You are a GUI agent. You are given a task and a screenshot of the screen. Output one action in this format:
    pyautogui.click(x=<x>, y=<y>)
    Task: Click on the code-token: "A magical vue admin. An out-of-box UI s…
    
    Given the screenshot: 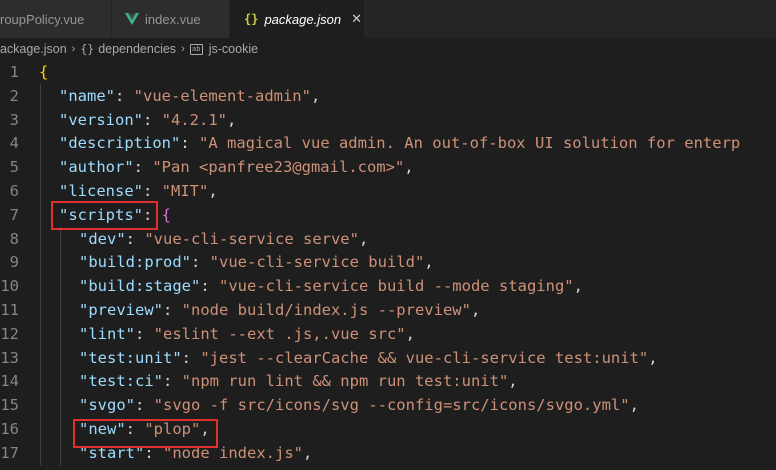 What is the action you would take?
    pyautogui.click(x=470, y=143)
    